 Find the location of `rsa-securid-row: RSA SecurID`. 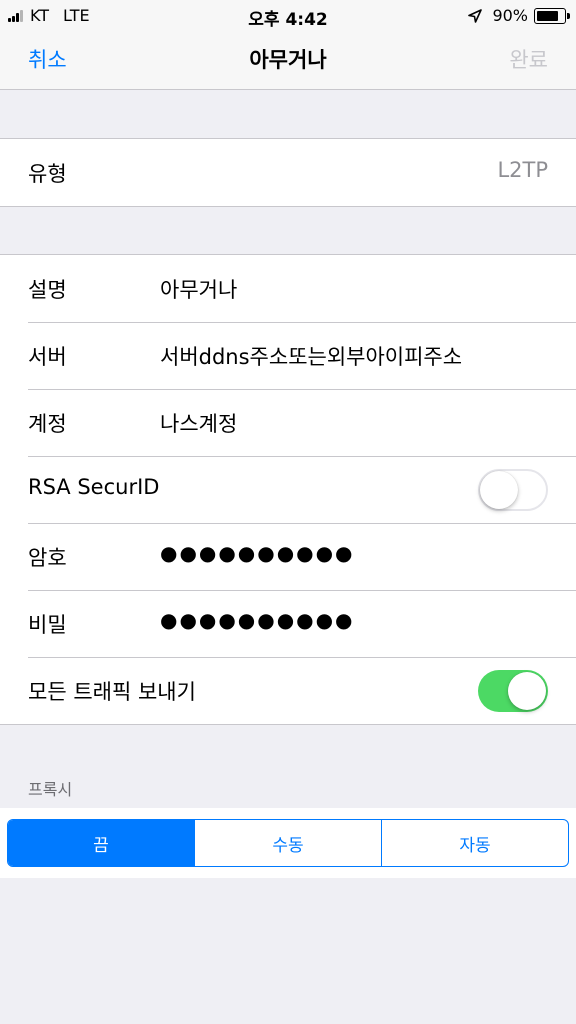

rsa-securid-row: RSA SecurID is located at coordinates (288, 489).